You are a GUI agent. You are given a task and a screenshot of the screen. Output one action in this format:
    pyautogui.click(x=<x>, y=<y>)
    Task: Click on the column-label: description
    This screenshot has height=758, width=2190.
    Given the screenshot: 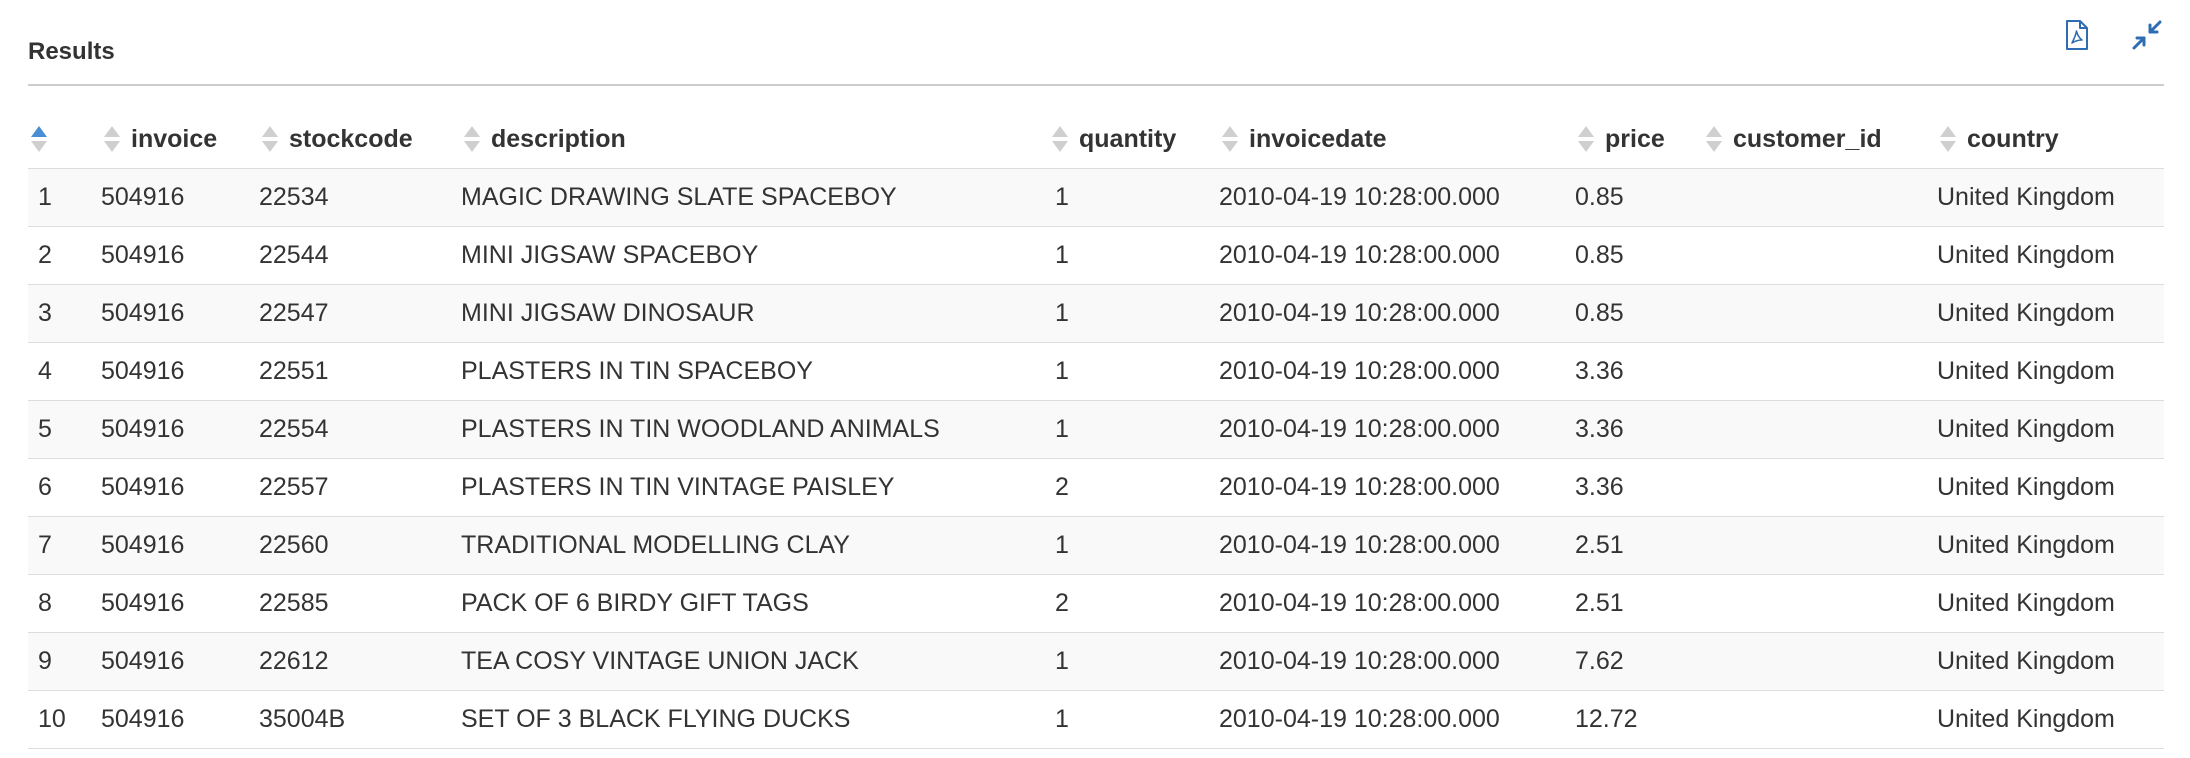 What is the action you would take?
    pyautogui.click(x=558, y=138)
    